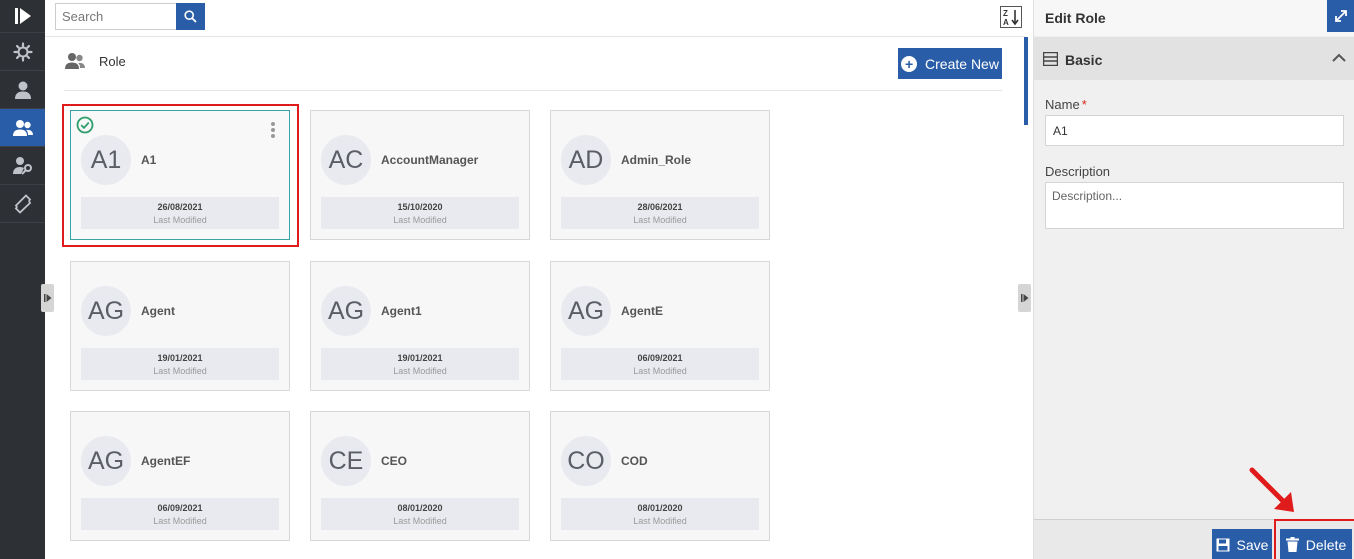 This screenshot has height=559, width=1354. I want to click on role-card: CO COD 08/01/2020 Last Modified, so click(660, 476).